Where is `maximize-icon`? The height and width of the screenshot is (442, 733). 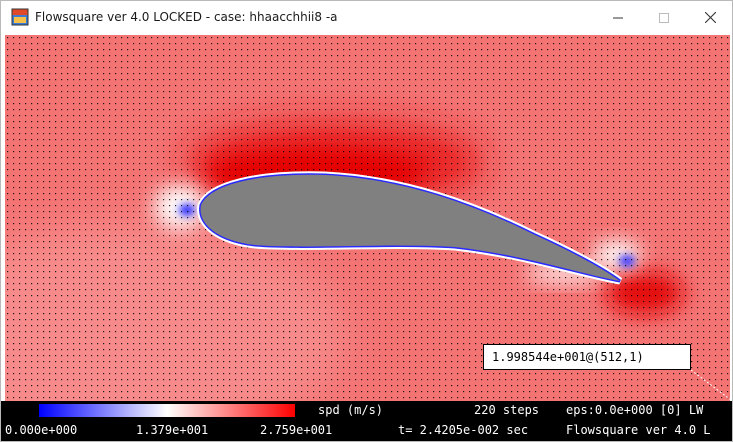 maximize-icon is located at coordinates (664, 17).